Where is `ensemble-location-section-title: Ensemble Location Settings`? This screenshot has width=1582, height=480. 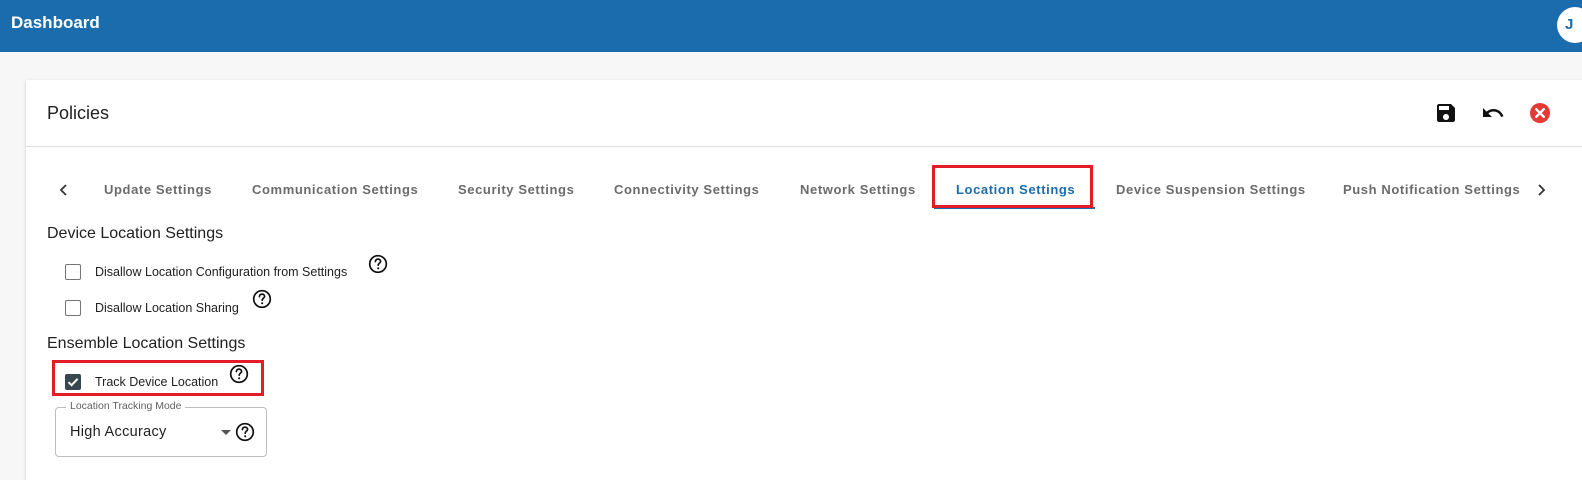 ensemble-location-section-title: Ensemble Location Settings is located at coordinates (146, 343).